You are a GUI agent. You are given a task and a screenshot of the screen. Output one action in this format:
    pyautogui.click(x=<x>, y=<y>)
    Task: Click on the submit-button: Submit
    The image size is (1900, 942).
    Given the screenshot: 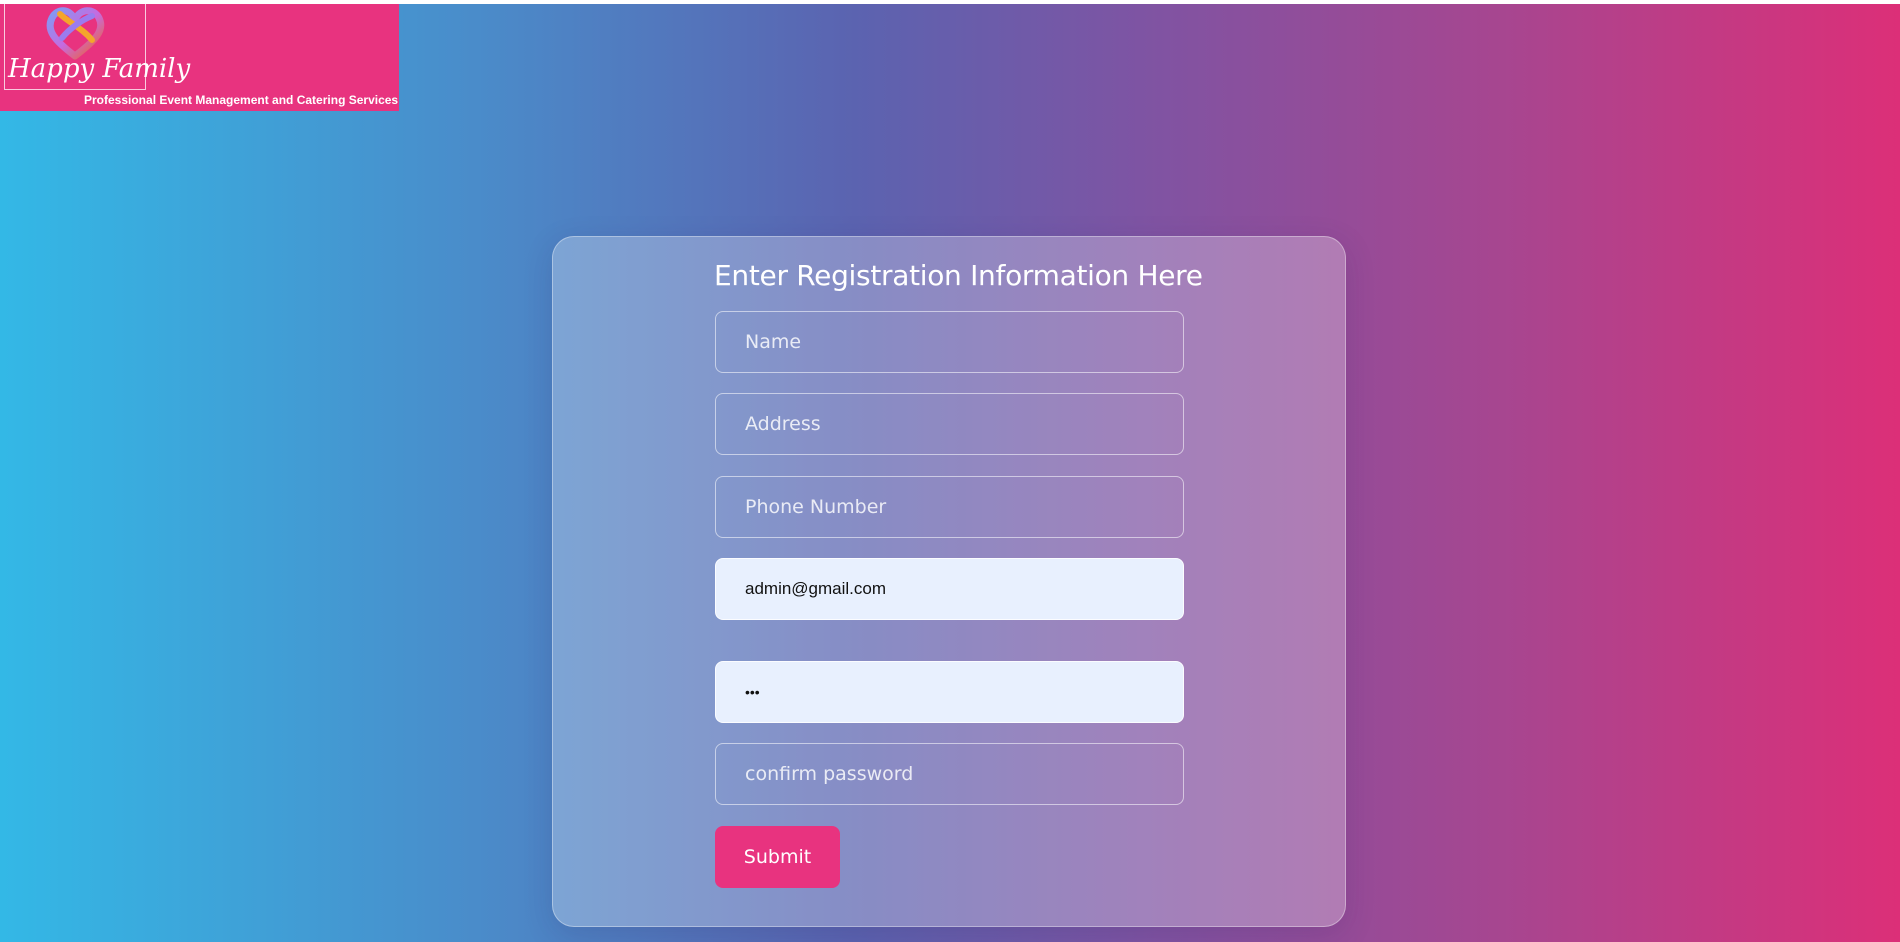 What is the action you would take?
    pyautogui.click(x=777, y=857)
    